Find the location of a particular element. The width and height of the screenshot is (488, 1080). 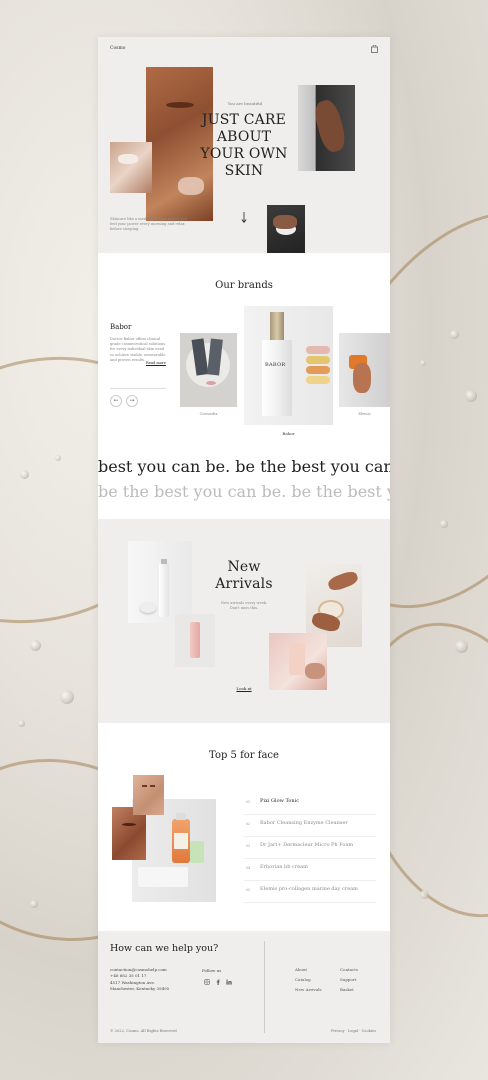

brand-divider is located at coordinates (138, 388).